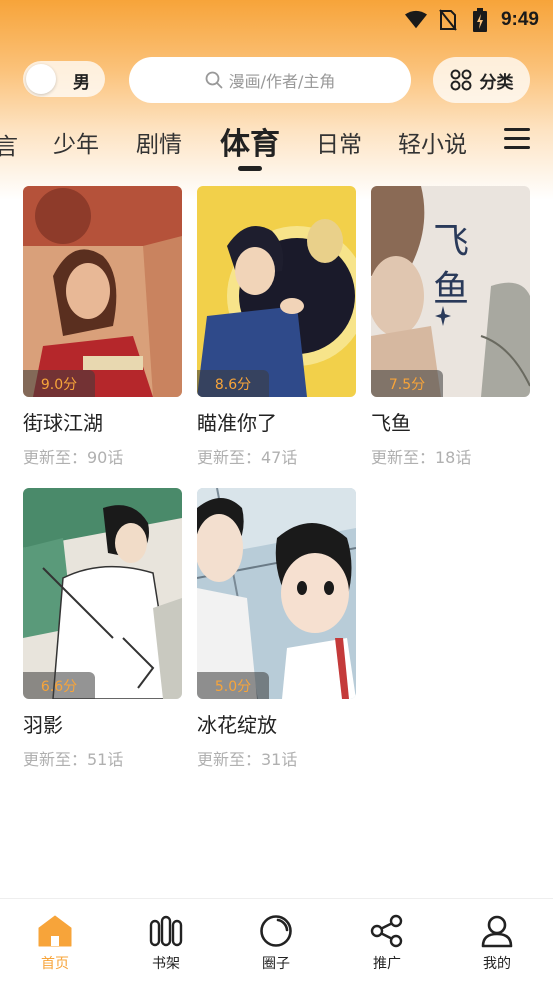  I want to click on comic-card: 飞鱼 7.5分 飞鱼 更新至：18话, so click(450, 327).